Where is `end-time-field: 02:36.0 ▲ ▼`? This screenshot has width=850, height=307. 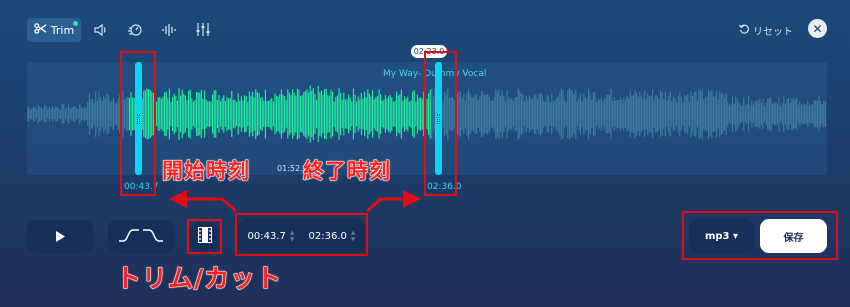
end-time-field: 02:36.0 ▲ ▼ is located at coordinates (332, 236).